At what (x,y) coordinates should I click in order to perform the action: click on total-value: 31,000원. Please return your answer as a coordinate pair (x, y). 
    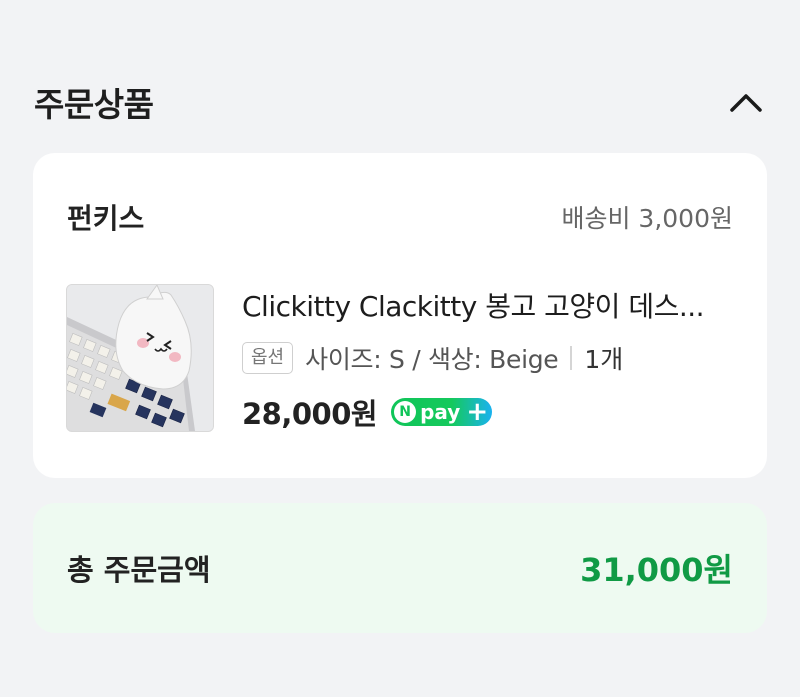
    Looking at the image, I should click on (656, 570).